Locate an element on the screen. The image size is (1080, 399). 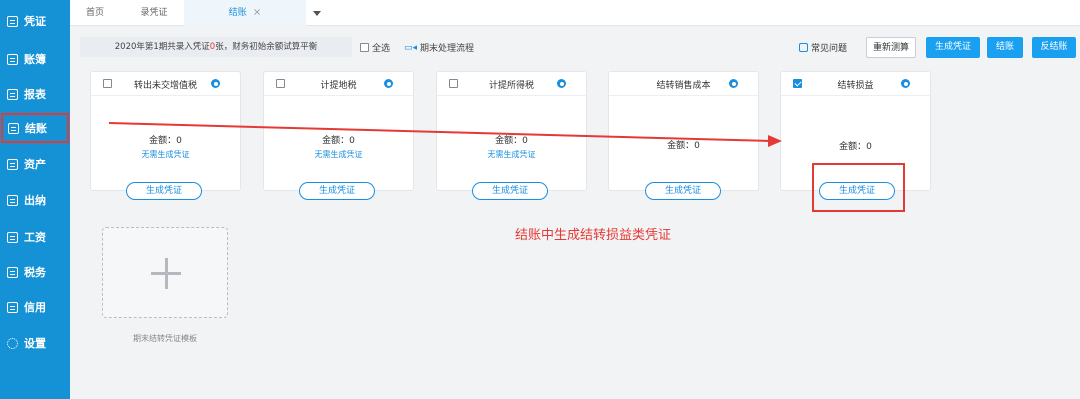
plus-icon is located at coordinates (166, 273).